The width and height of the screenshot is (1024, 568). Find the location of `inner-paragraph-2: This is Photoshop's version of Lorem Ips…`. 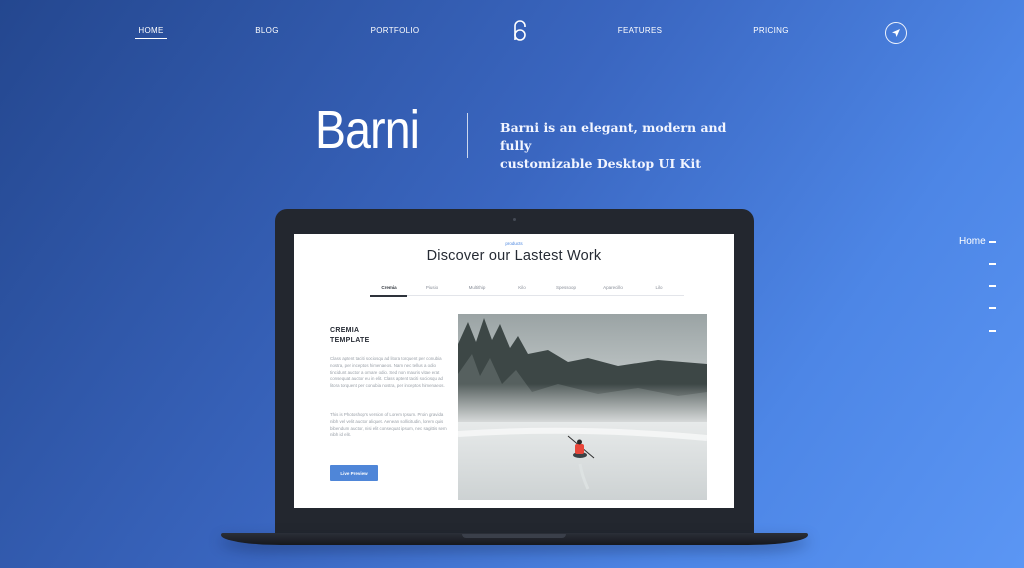

inner-paragraph-2: This is Photoshop's version of Lorem Ips… is located at coordinates (388, 425).